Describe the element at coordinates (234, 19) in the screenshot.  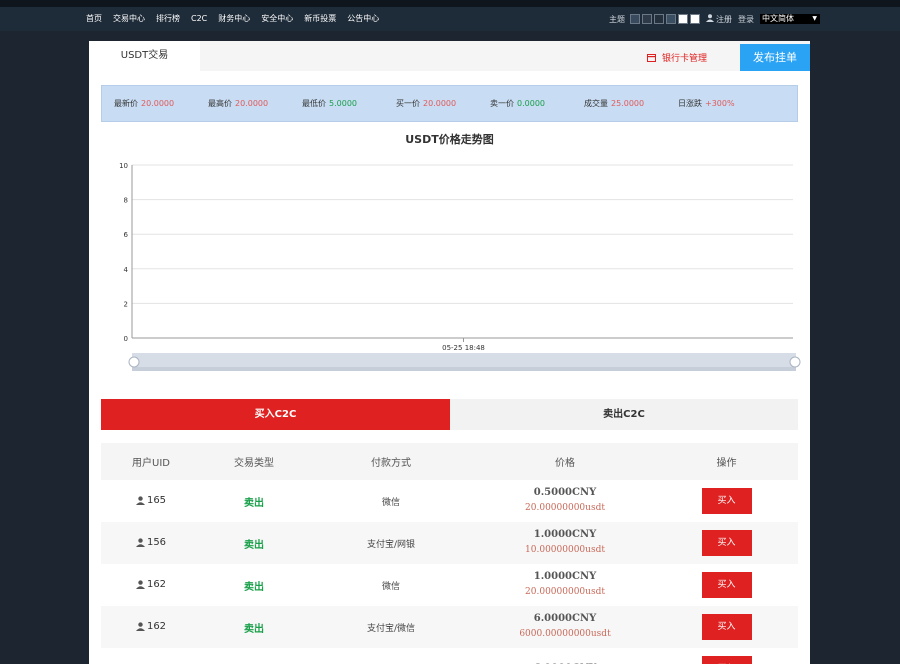
I see `nav-finance: 财务中心` at that location.